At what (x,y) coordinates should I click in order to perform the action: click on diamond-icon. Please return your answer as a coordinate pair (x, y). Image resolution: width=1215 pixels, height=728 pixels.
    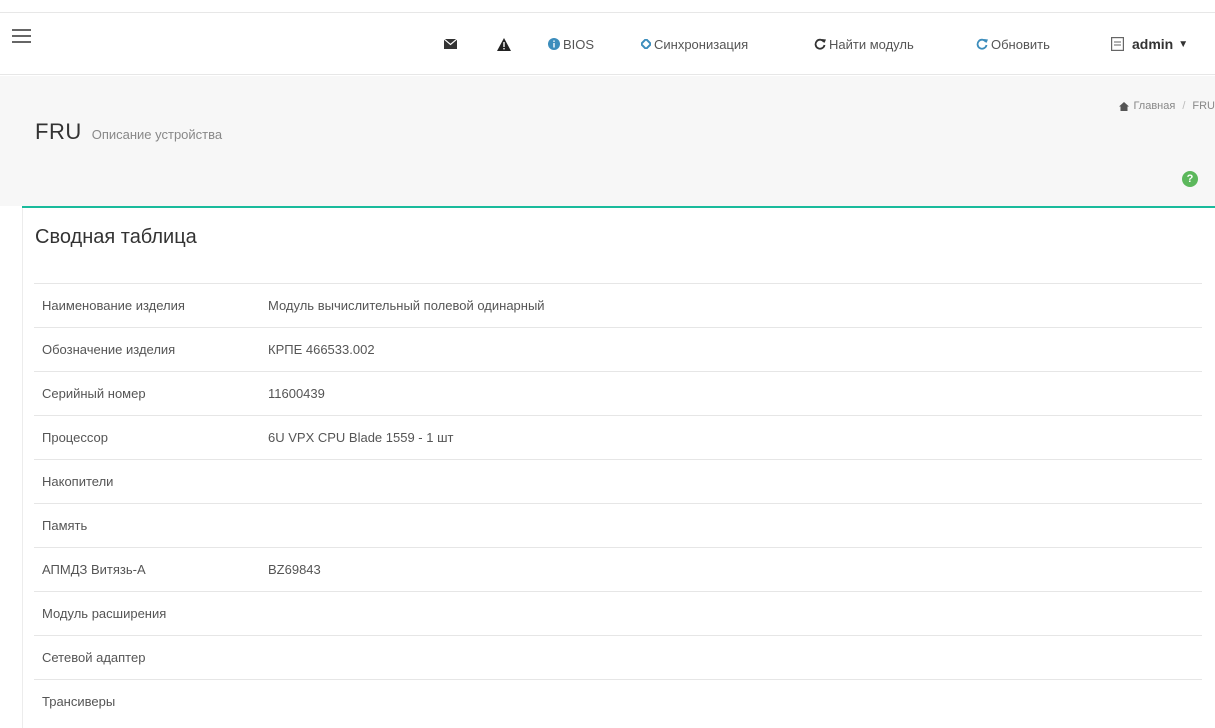
    Looking at the image, I should click on (646, 44).